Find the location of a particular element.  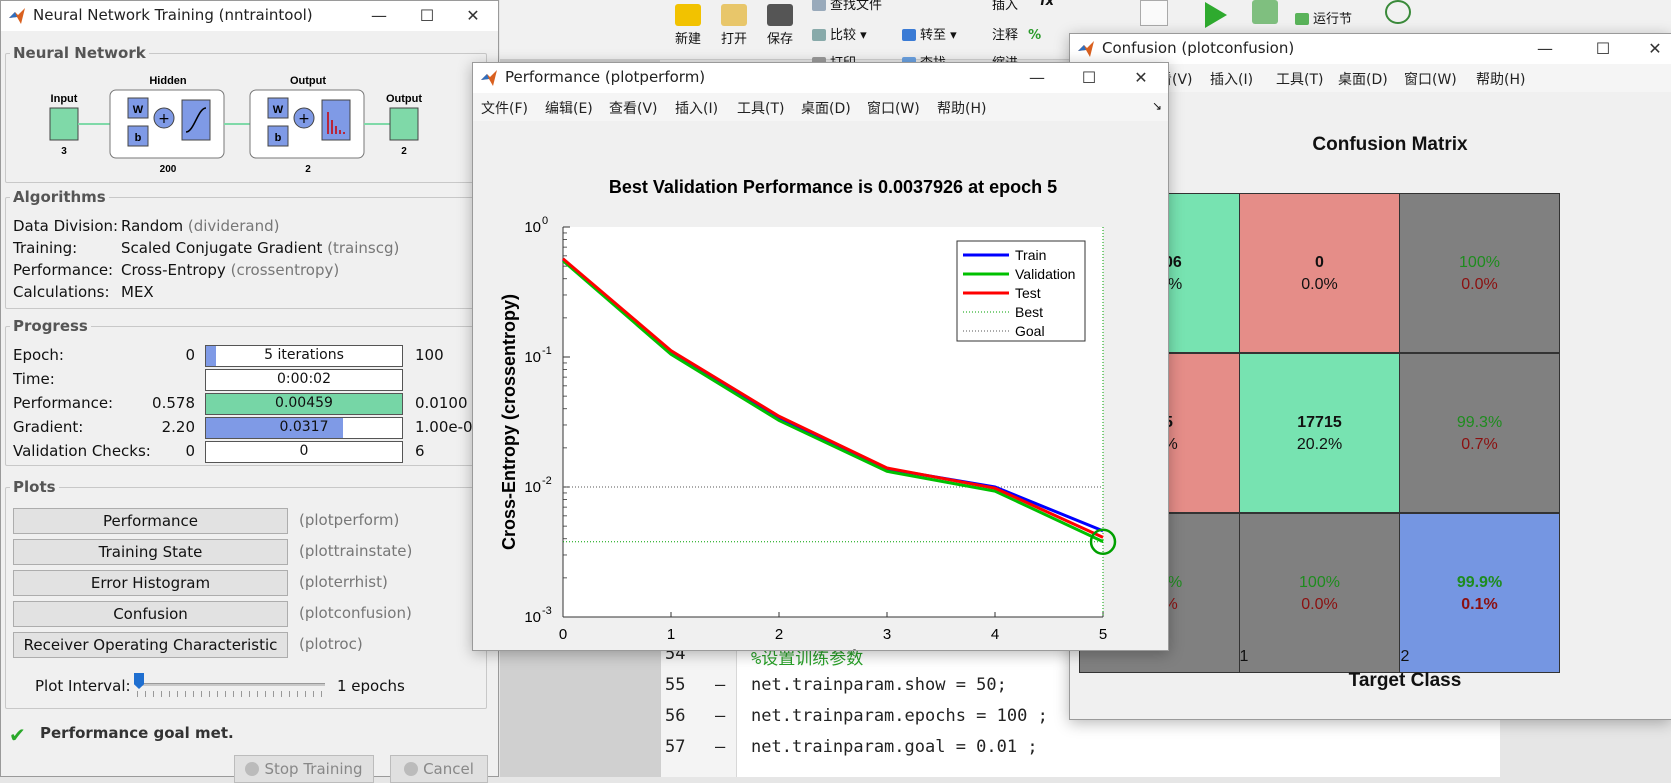

run-time-icon is located at coordinates (1398, 12).